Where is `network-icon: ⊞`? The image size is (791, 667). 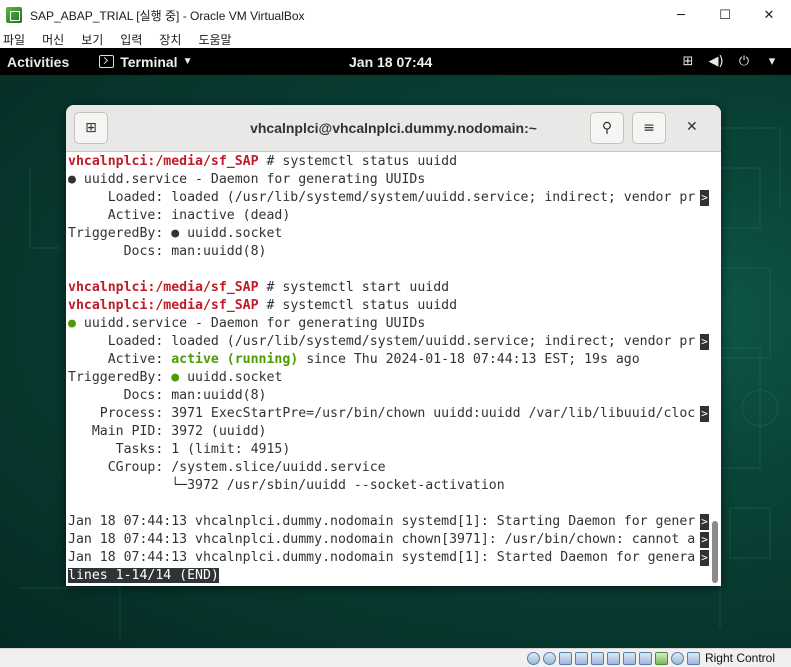 network-icon: ⊞ is located at coordinates (688, 61).